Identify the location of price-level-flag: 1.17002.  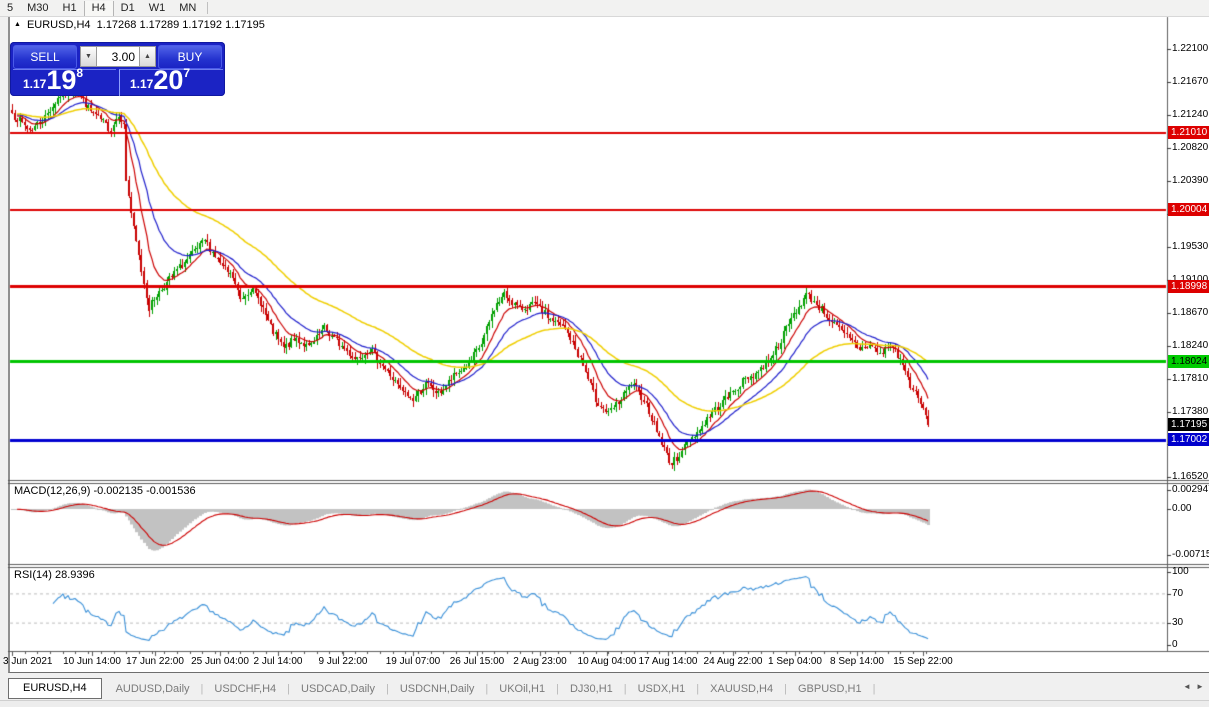
(1188, 439).